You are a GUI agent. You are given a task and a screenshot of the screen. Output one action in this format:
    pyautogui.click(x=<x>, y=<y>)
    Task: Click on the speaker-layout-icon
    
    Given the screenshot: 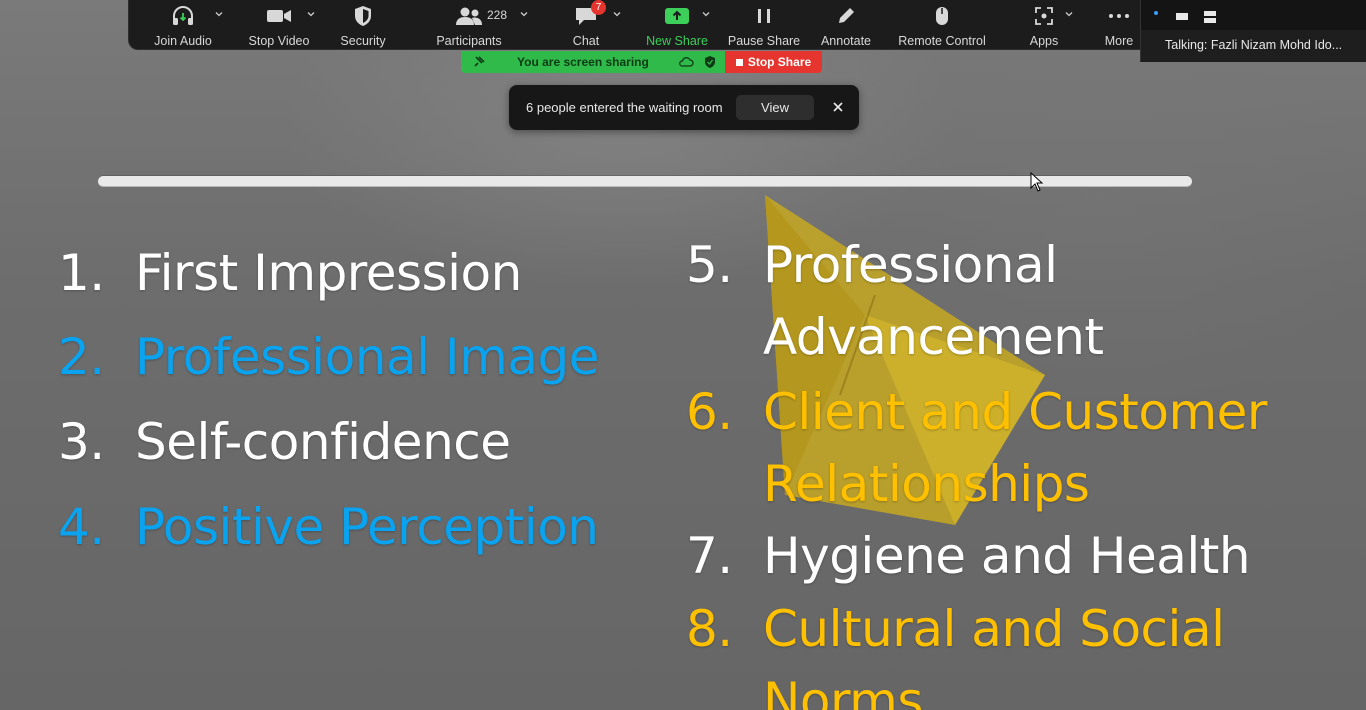 What is the action you would take?
    pyautogui.click(x=1210, y=17)
    